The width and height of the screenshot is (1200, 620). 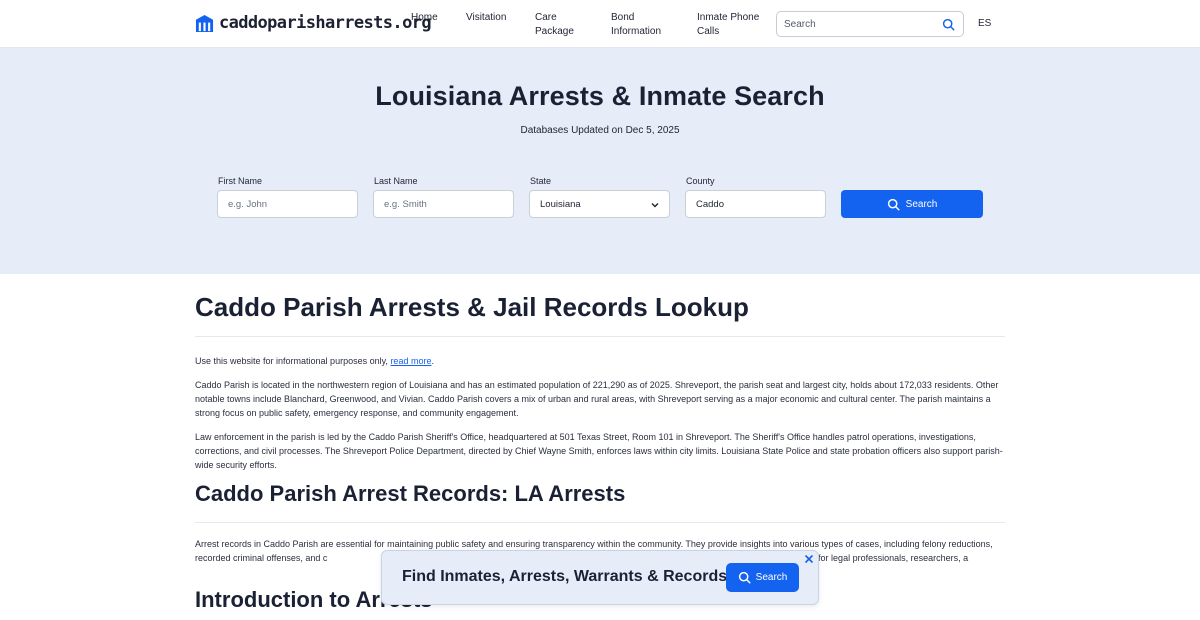 What do you see at coordinates (771, 577) in the screenshot?
I see `floating-search-button-label: Search` at bounding box center [771, 577].